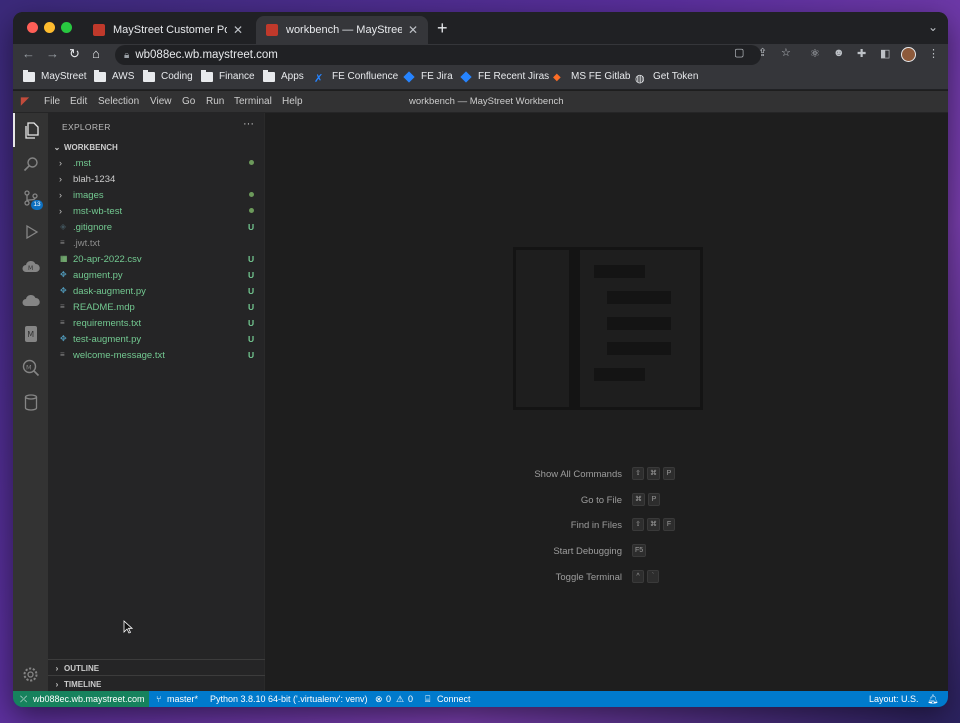 The height and width of the screenshot is (723, 960). Describe the element at coordinates (156, 243) in the screenshot. I see `tree-item-jwt: ≡ .jwt.txt` at that location.